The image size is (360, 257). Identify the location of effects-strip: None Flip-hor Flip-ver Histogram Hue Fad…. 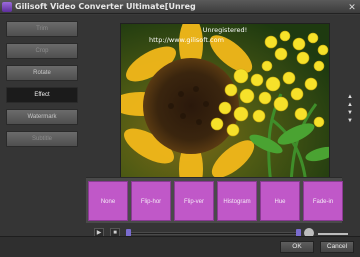
(214, 200).